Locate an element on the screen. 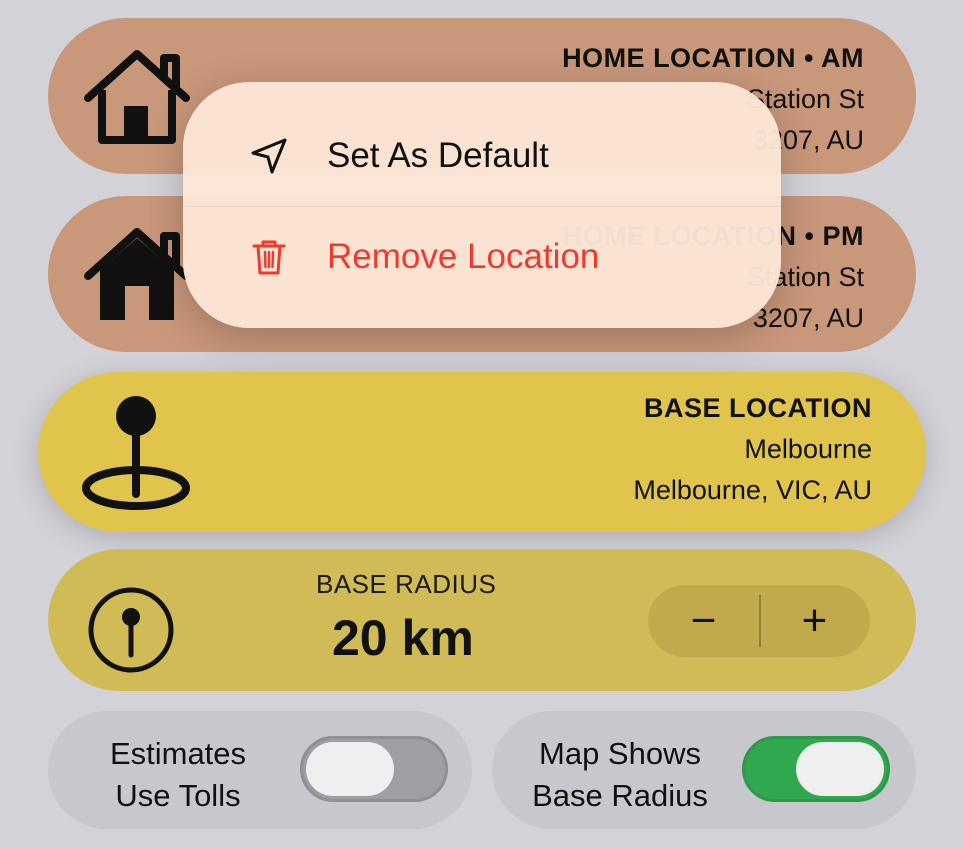 This screenshot has width=964, height=849. map-shows-base-radius-toggle is located at coordinates (816, 769).